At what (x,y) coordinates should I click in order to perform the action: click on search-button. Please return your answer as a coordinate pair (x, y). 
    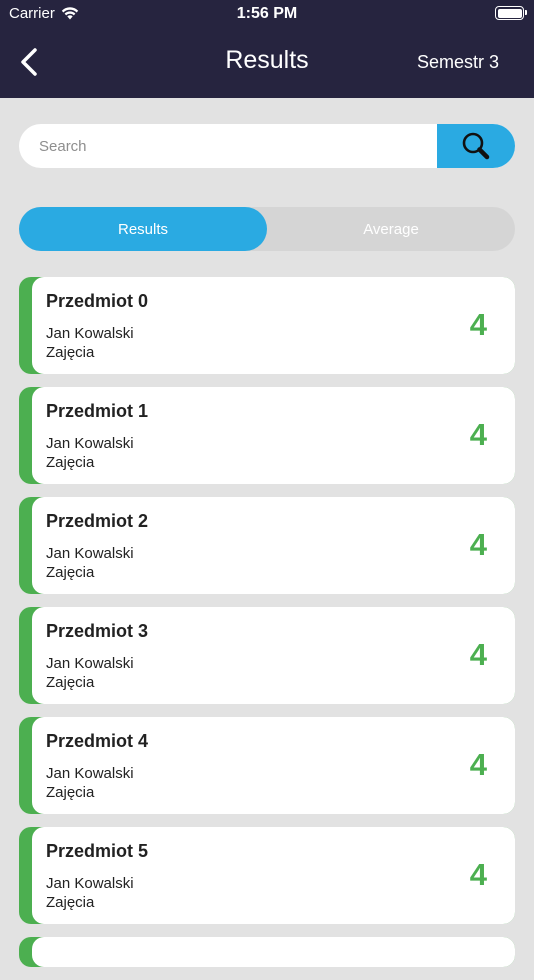
    Looking at the image, I should click on (476, 146).